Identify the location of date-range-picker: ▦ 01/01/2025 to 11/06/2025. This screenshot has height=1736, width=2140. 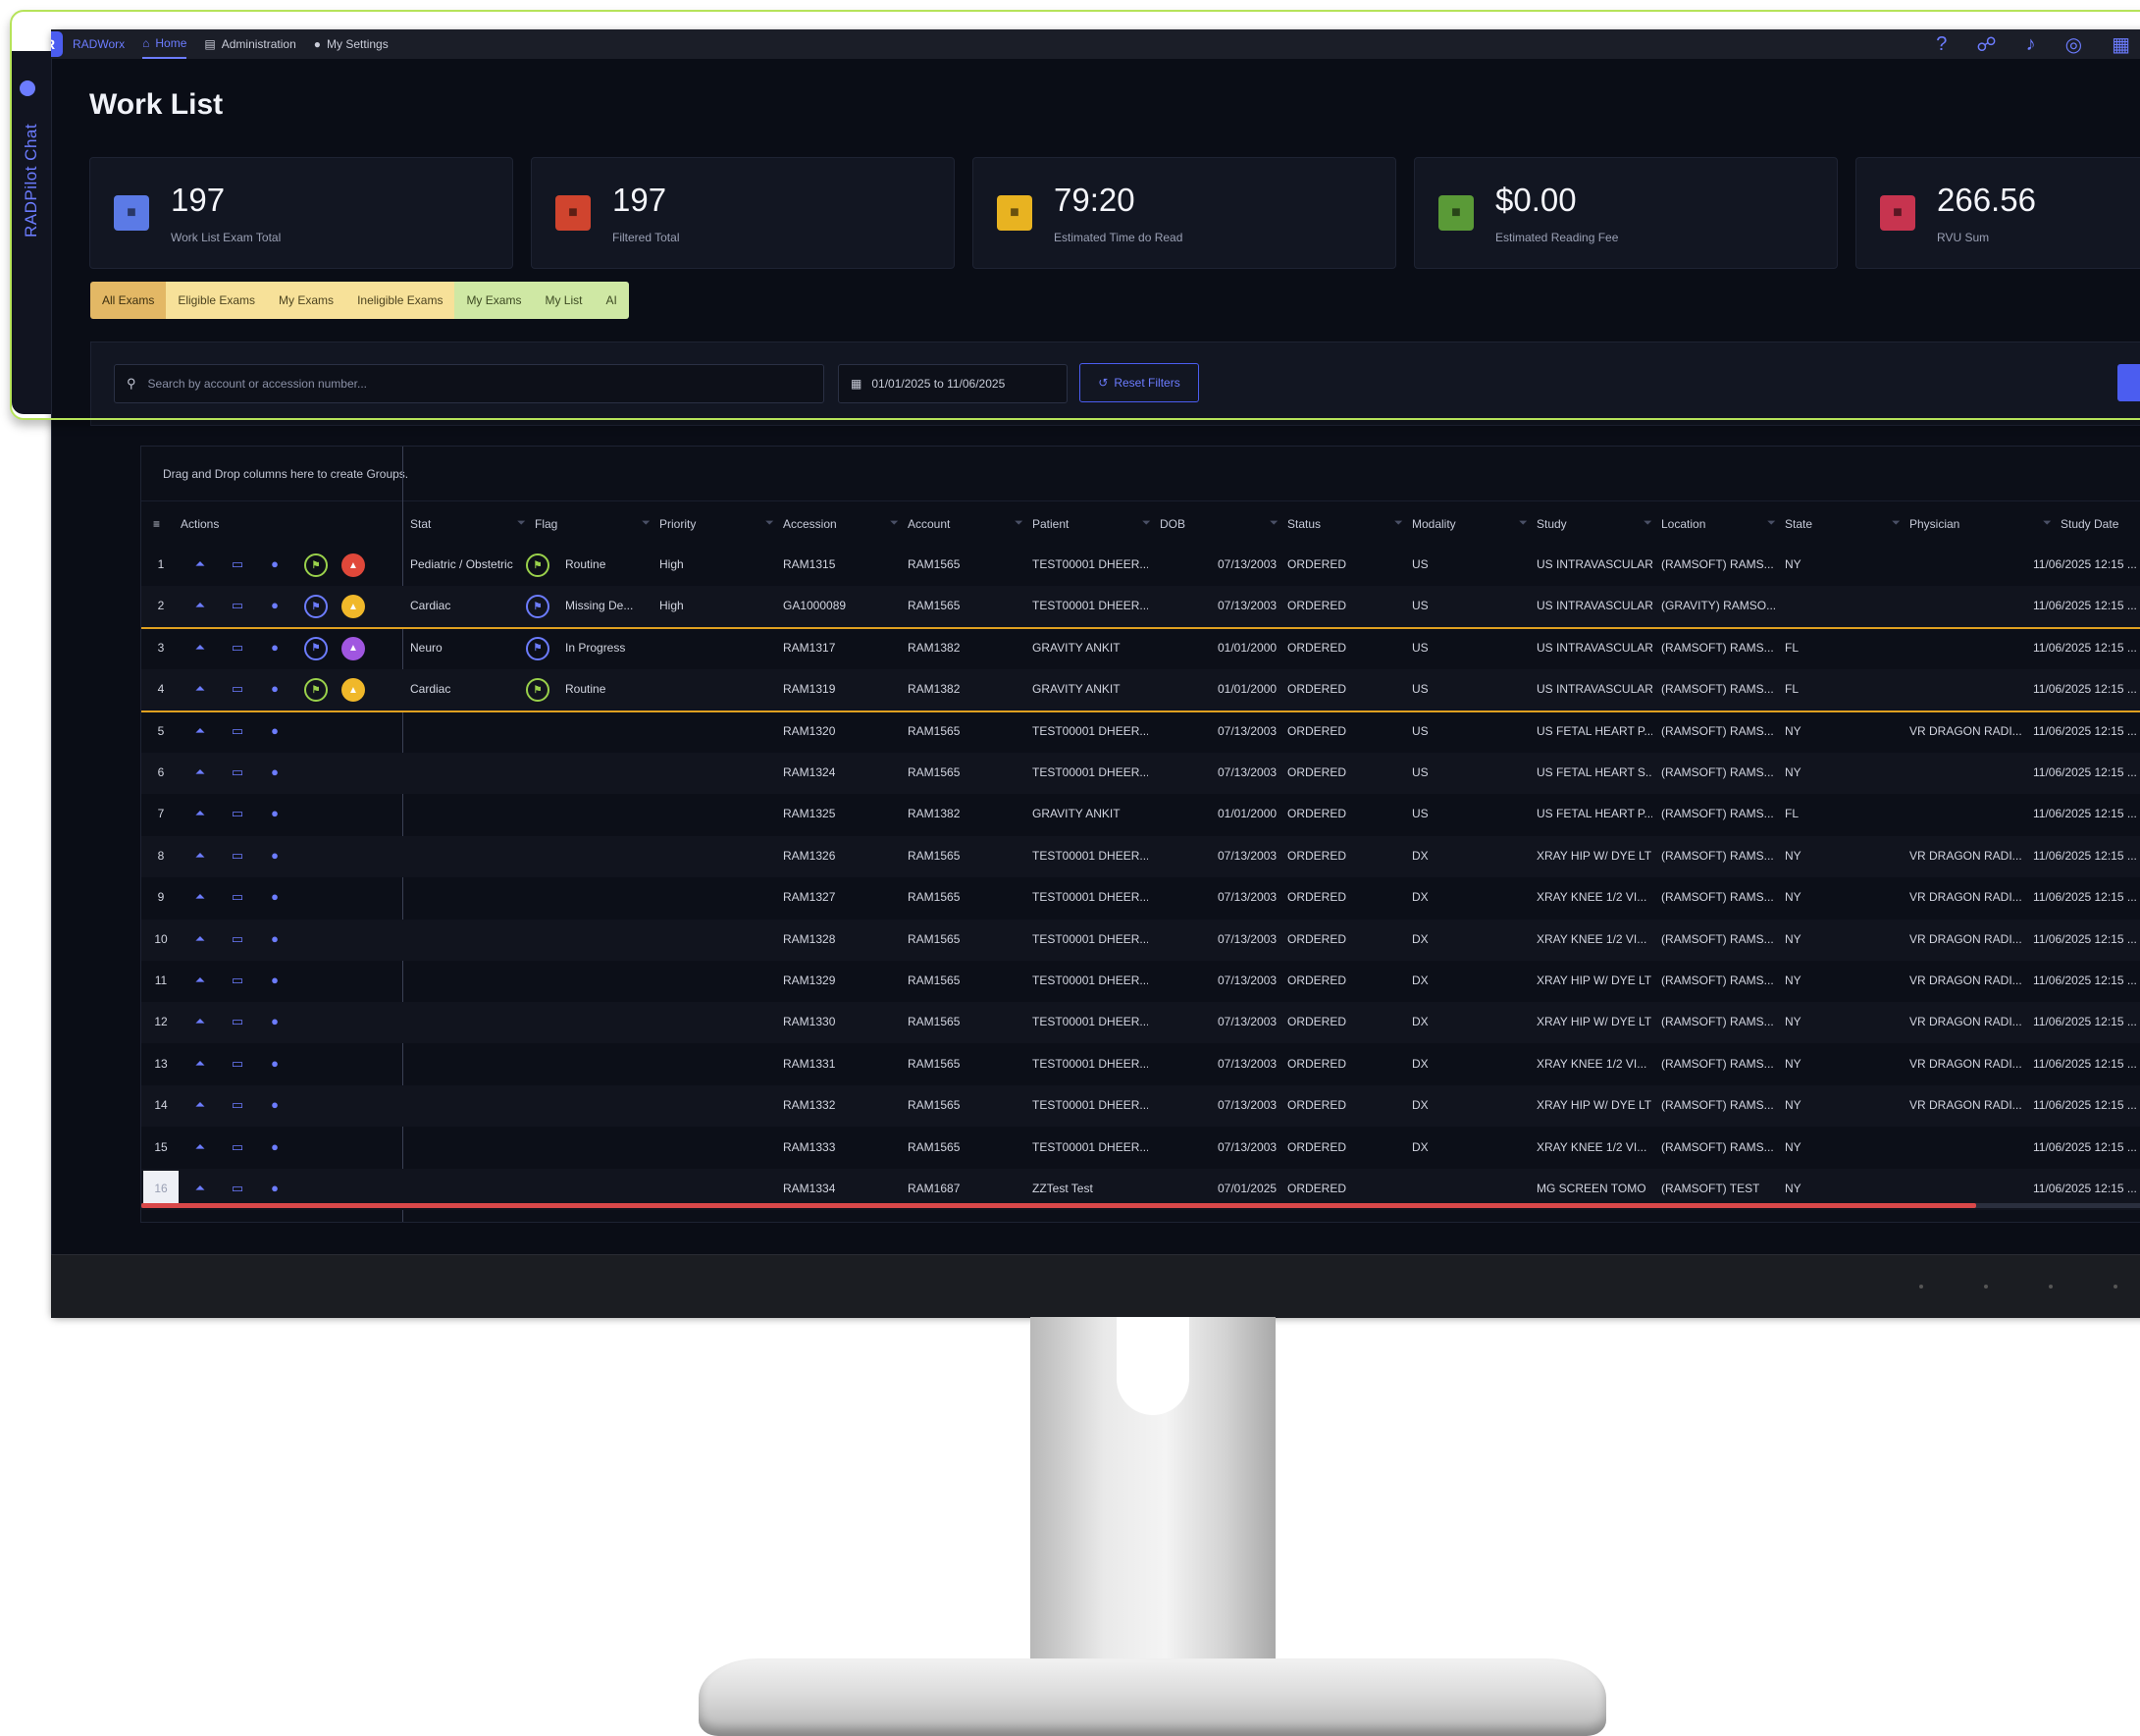
(953, 383).